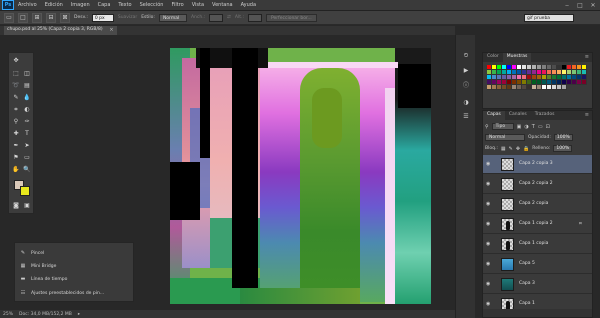 Image resolution: width=600 pixels, height=318 pixels. What do you see at coordinates (519, 127) in the screenshot?
I see `filter-pixel-icon: ▣` at bounding box center [519, 127].